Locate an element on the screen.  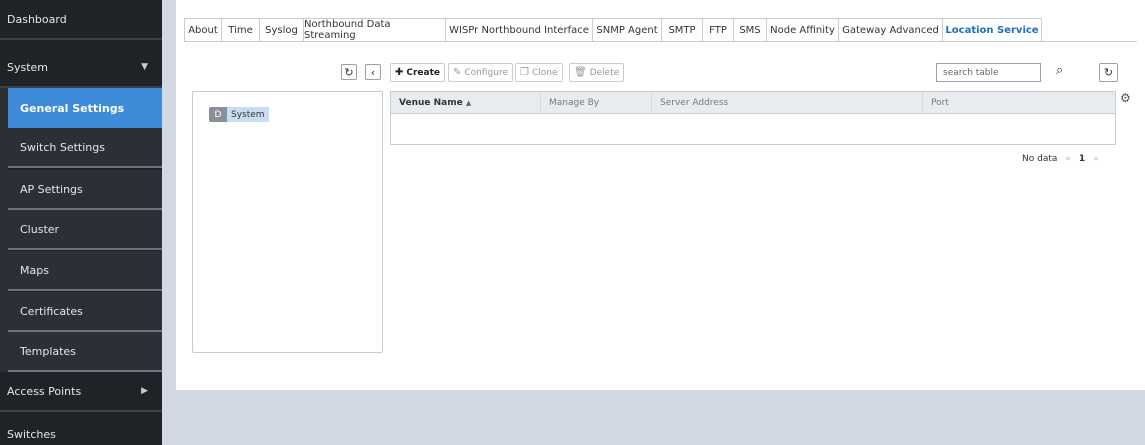
column-manage-by: Manage By is located at coordinates (596, 103).